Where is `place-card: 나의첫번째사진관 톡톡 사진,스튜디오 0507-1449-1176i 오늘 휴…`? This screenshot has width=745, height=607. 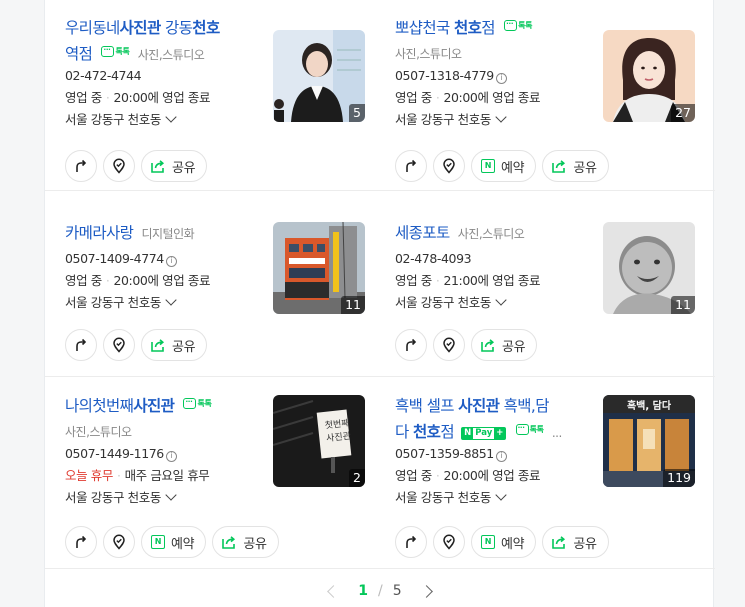
place-card: 나의첫번째사진관 톡톡 사진,스튜디오 0507-1449-1176i 오늘 휴… is located at coordinates (205, 473).